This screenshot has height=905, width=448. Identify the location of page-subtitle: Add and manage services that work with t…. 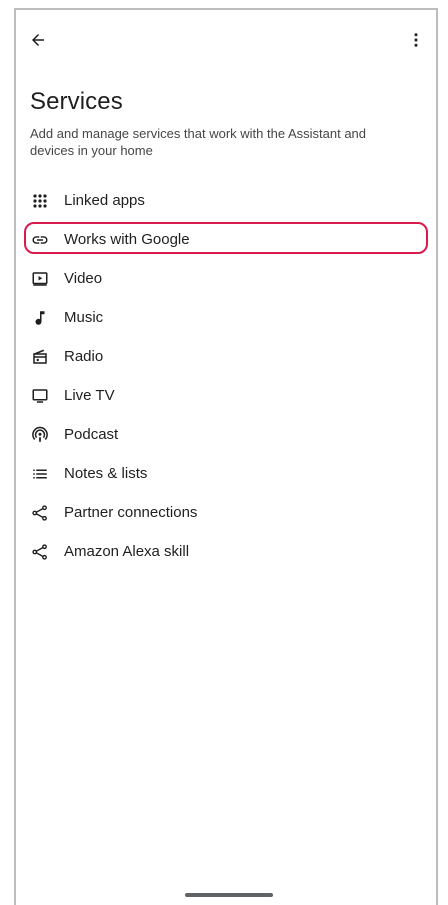
(198, 142).